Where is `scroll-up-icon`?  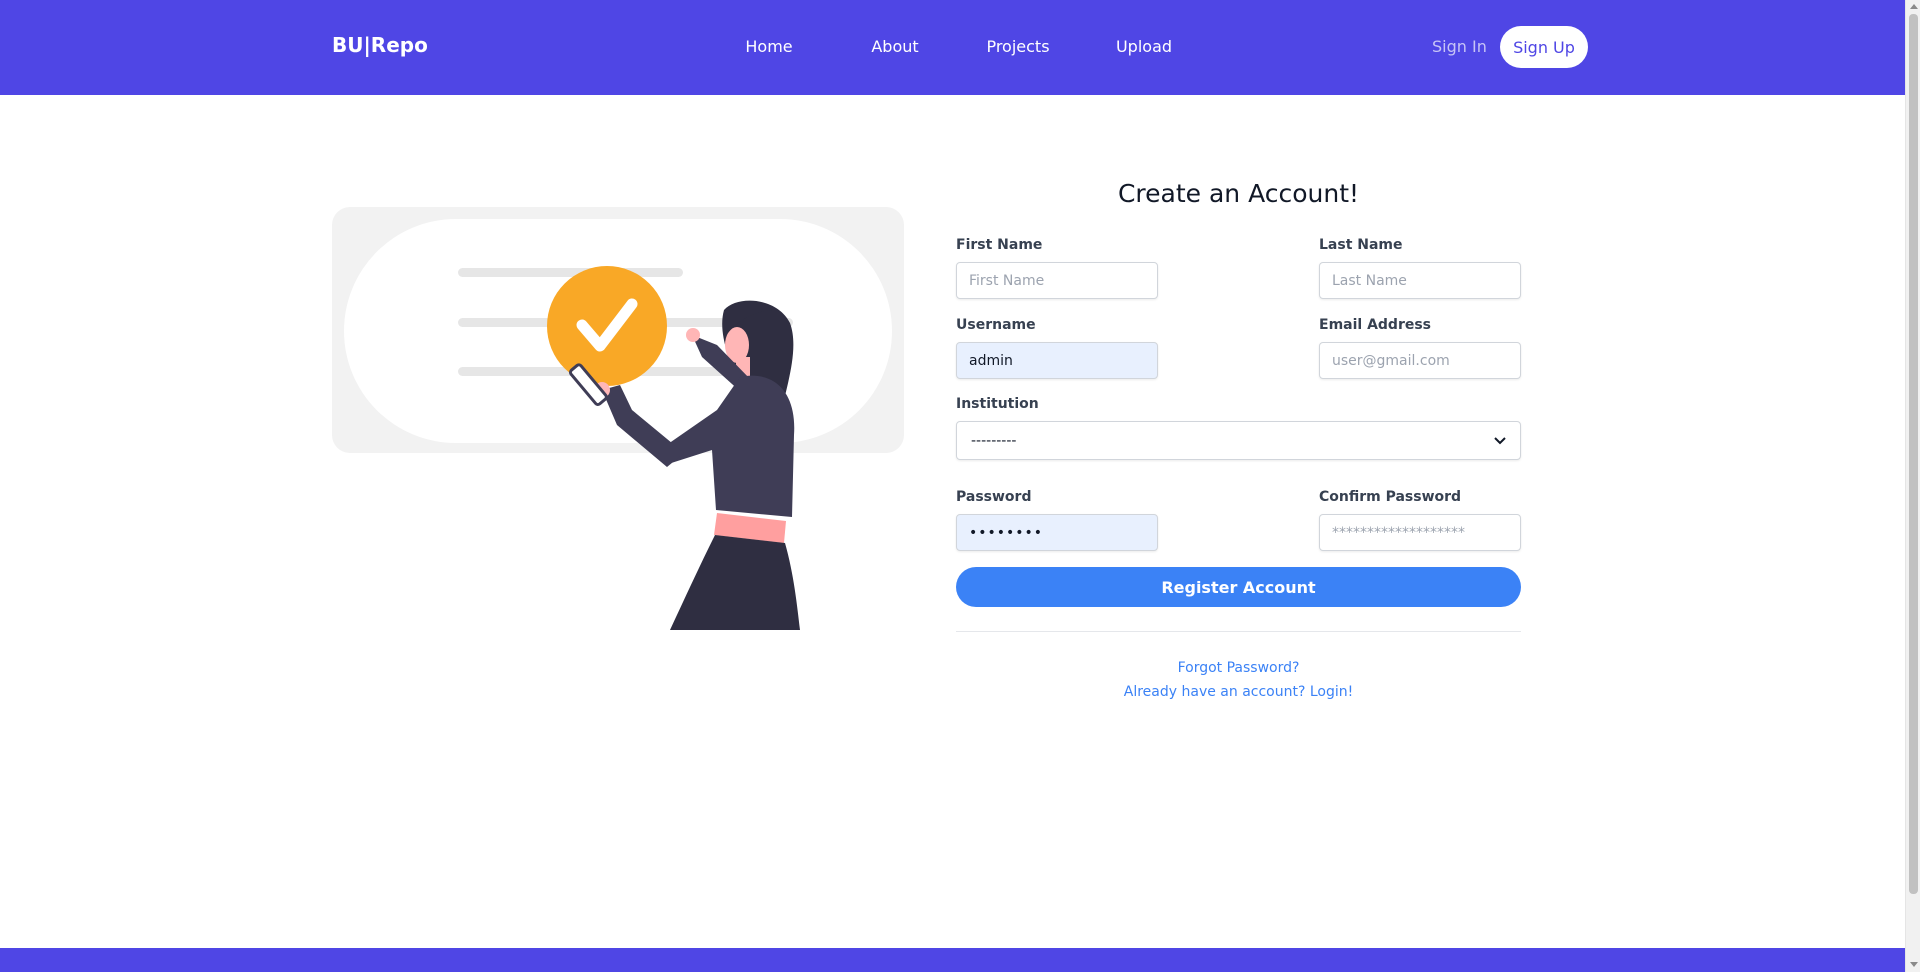
scroll-up-icon is located at coordinates (1914, 6).